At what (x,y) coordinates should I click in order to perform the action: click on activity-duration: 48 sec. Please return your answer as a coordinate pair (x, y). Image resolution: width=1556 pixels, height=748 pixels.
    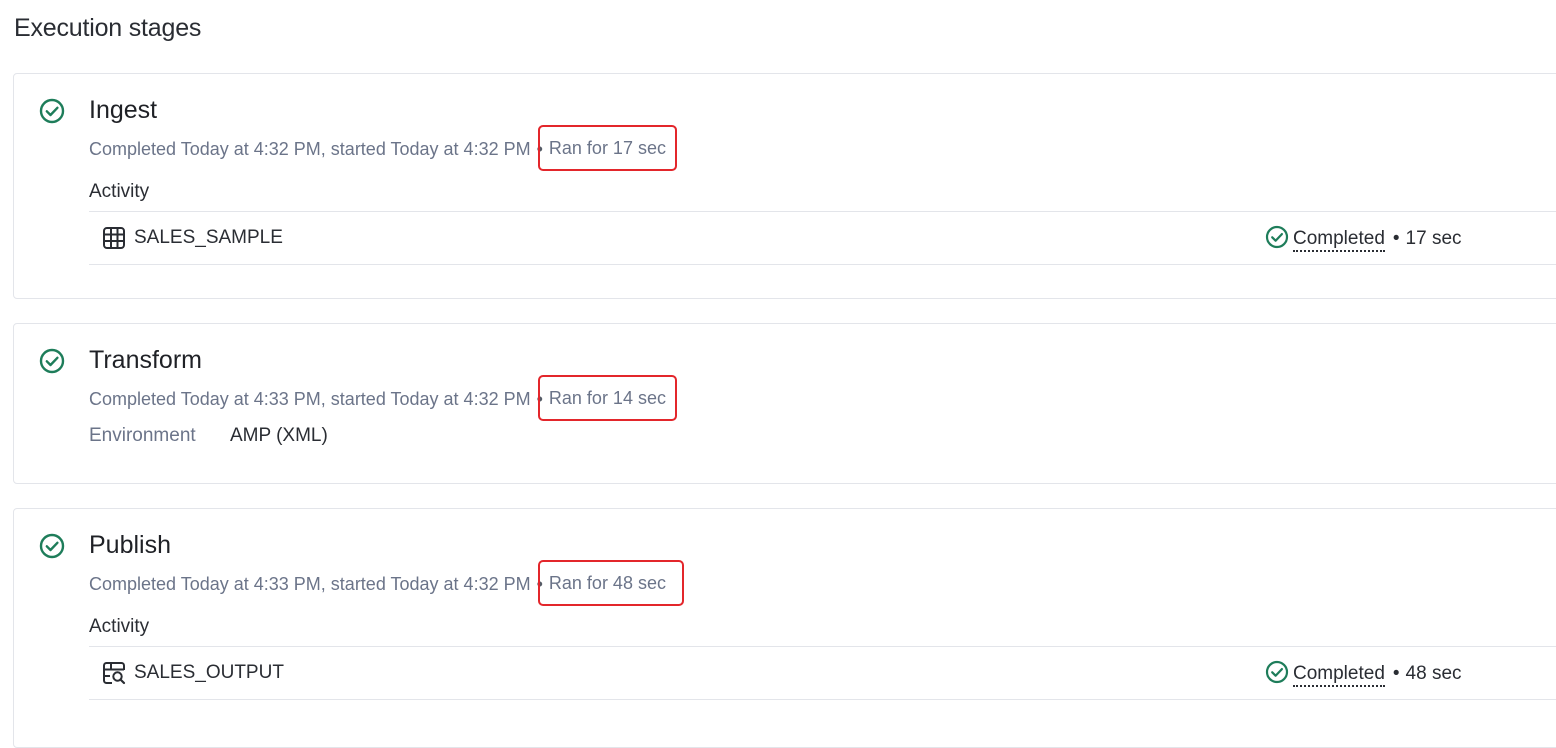
    Looking at the image, I should click on (1433, 673).